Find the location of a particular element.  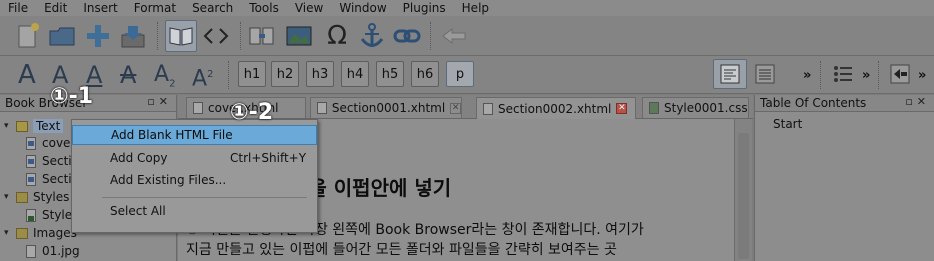

font-large-icon: A is located at coordinates (27, 75).